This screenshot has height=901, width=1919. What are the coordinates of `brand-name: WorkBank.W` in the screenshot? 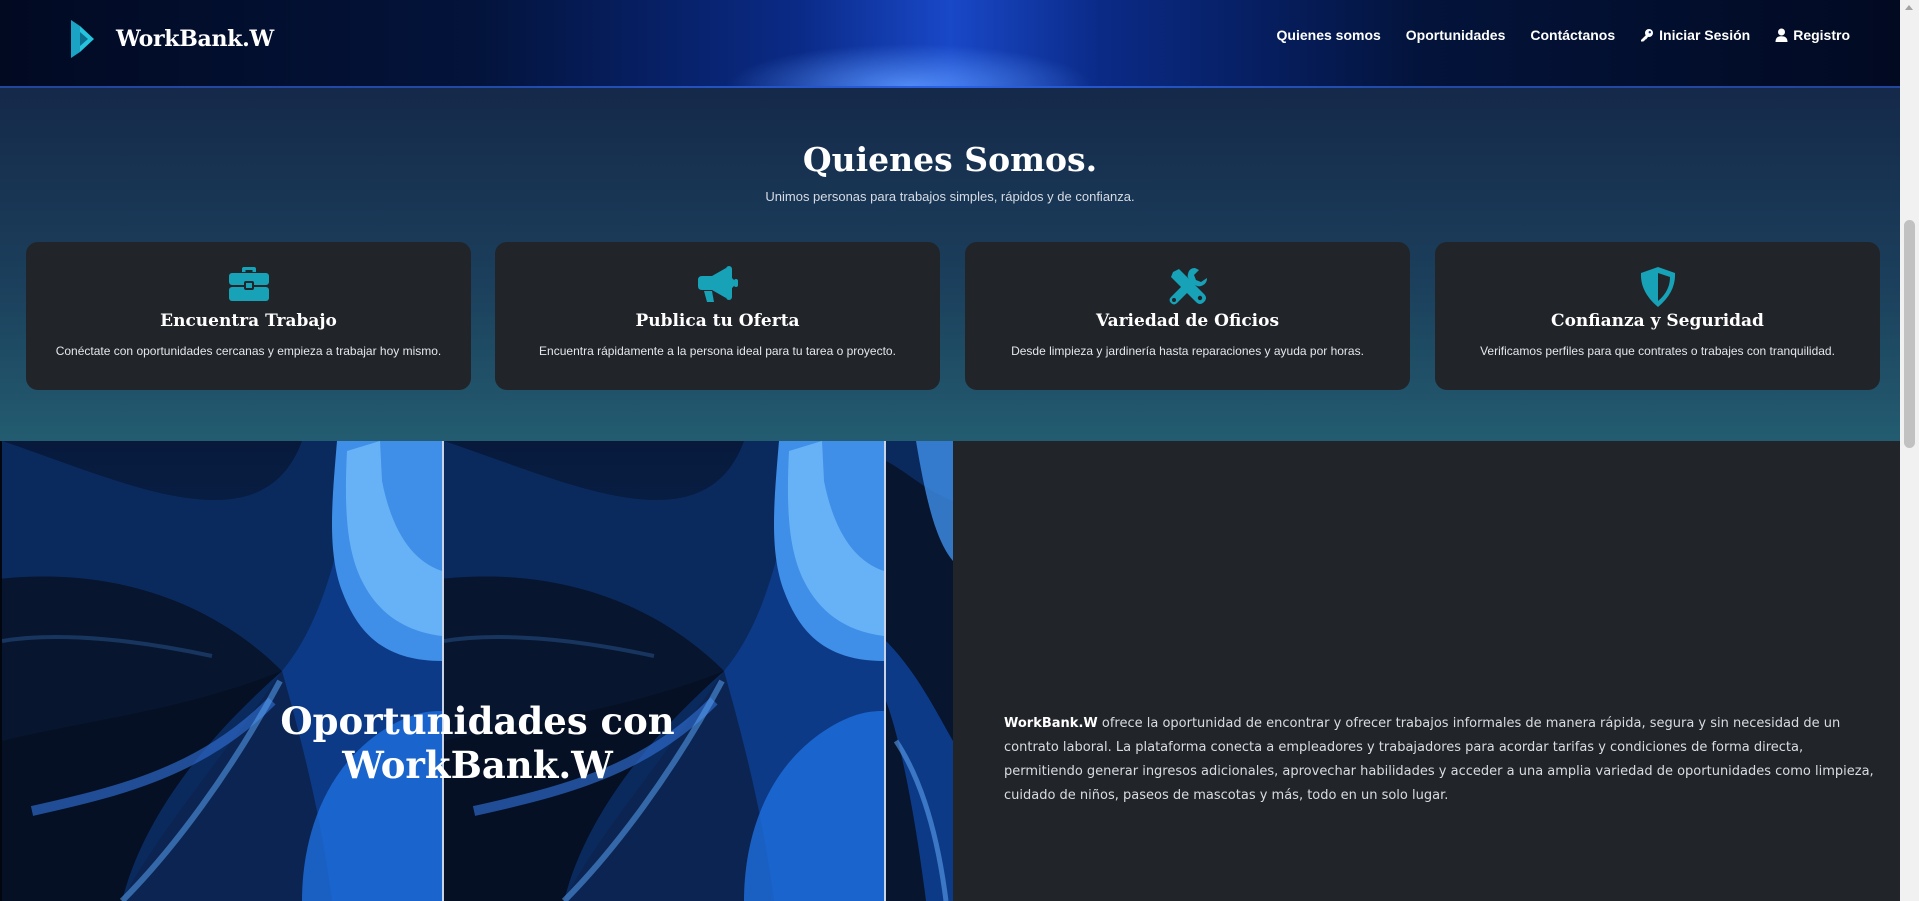 It's located at (195, 39).